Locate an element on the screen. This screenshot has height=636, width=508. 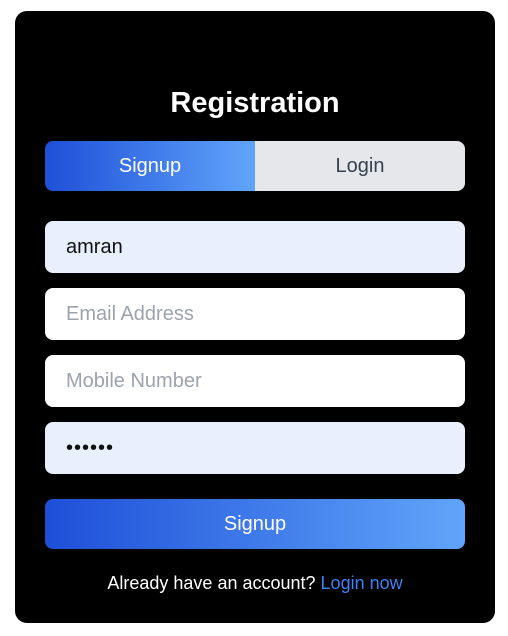
footer-text: Already have an account? is located at coordinates (211, 583).